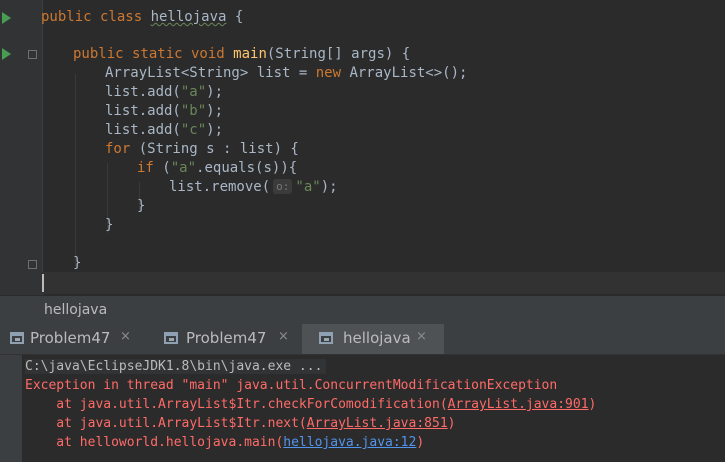 This screenshot has width=725, height=462. I want to click on tab-hellojava: hellojava ×, so click(373, 339).